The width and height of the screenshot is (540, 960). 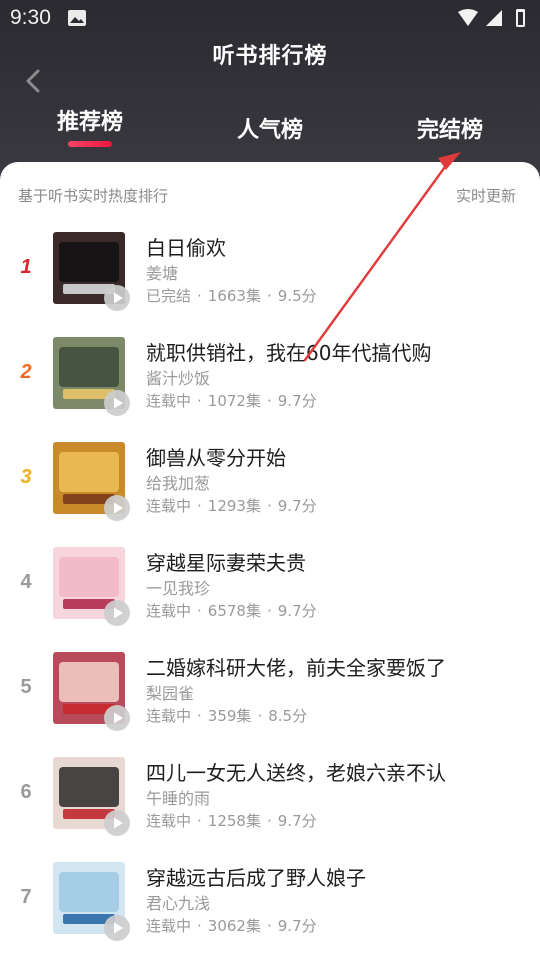 I want to click on list-item: 7 穿越远古后成了野人娘子 君心九浅 连载中 · 3062集 · 9.7分, so click(x=270, y=911).